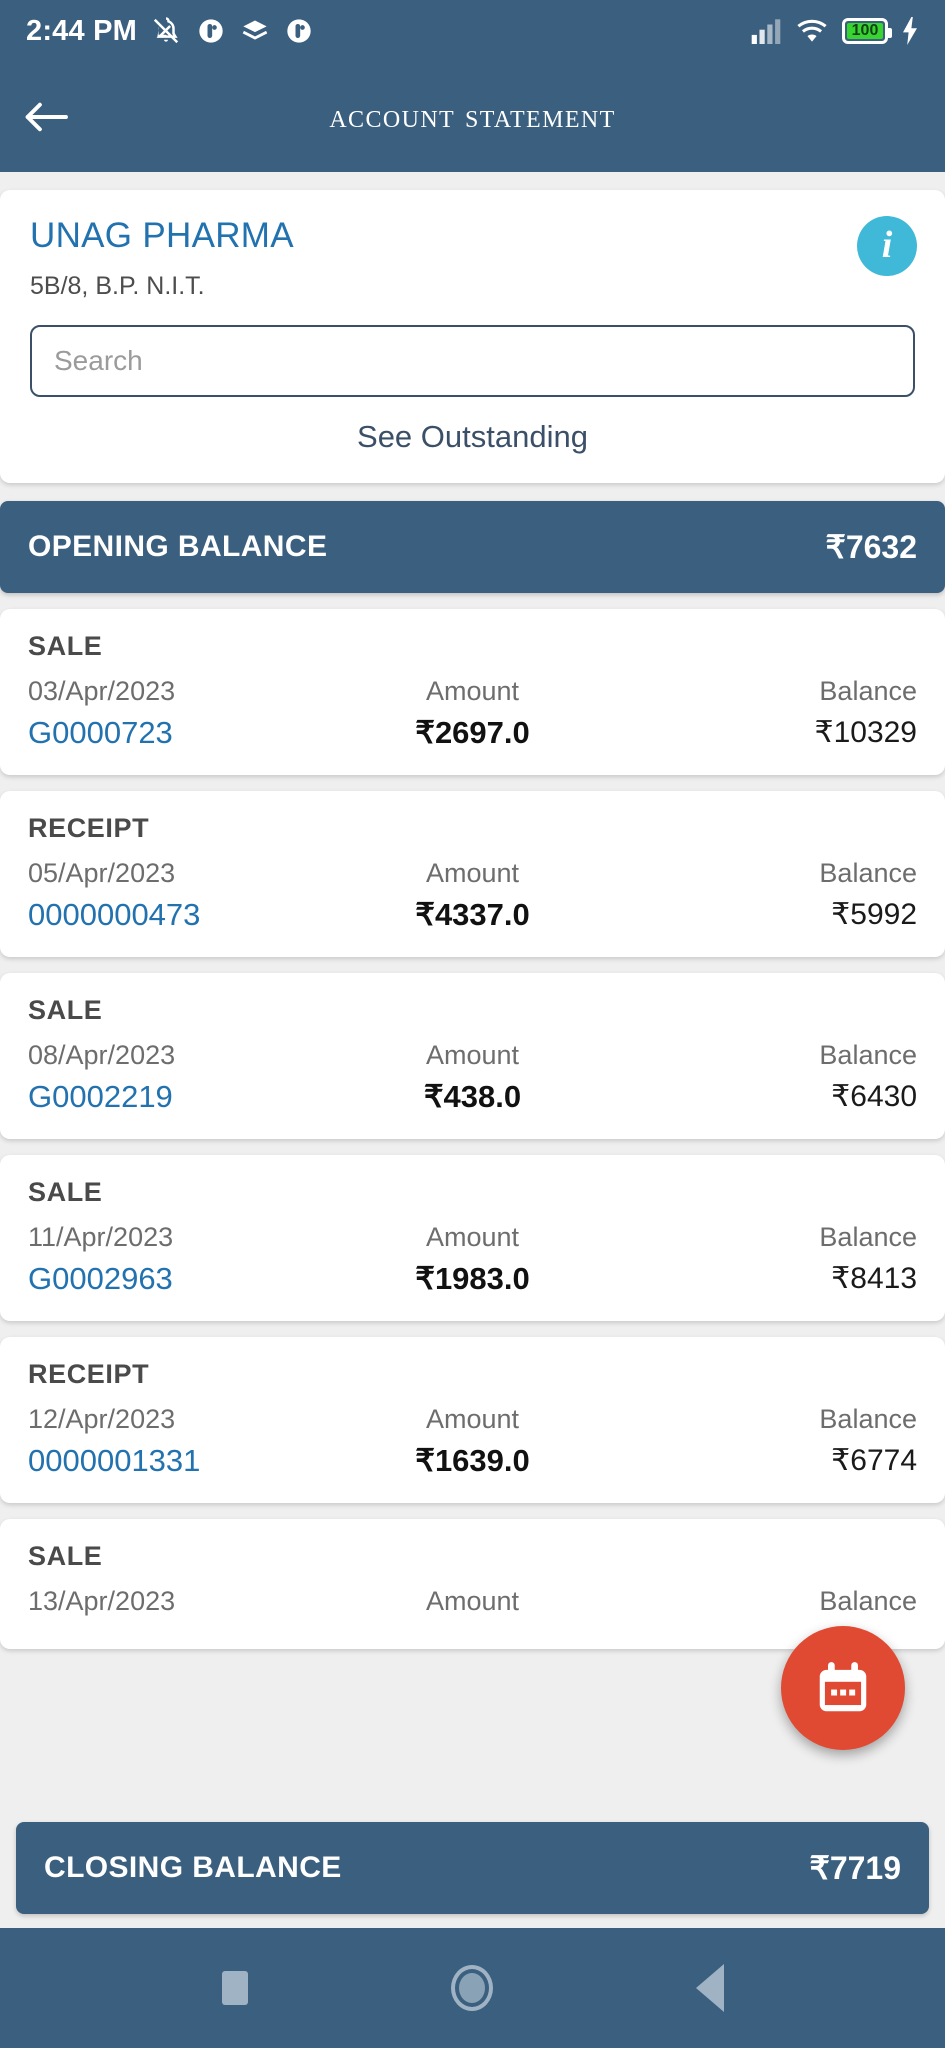  I want to click on transaction-date-cell: 08/Apr/2023 G0002219, so click(176, 1077).